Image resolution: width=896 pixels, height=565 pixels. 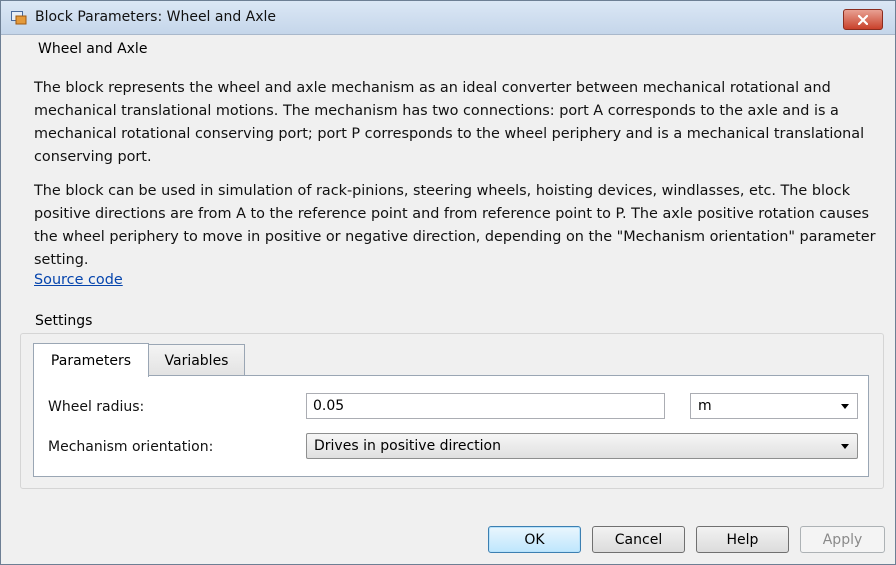 What do you see at coordinates (842, 539) in the screenshot?
I see `apply-button: Apply` at bounding box center [842, 539].